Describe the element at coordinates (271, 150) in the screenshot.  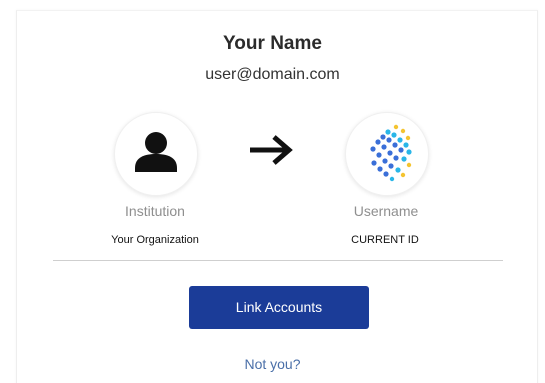
I see `arrow-right-icon` at that location.